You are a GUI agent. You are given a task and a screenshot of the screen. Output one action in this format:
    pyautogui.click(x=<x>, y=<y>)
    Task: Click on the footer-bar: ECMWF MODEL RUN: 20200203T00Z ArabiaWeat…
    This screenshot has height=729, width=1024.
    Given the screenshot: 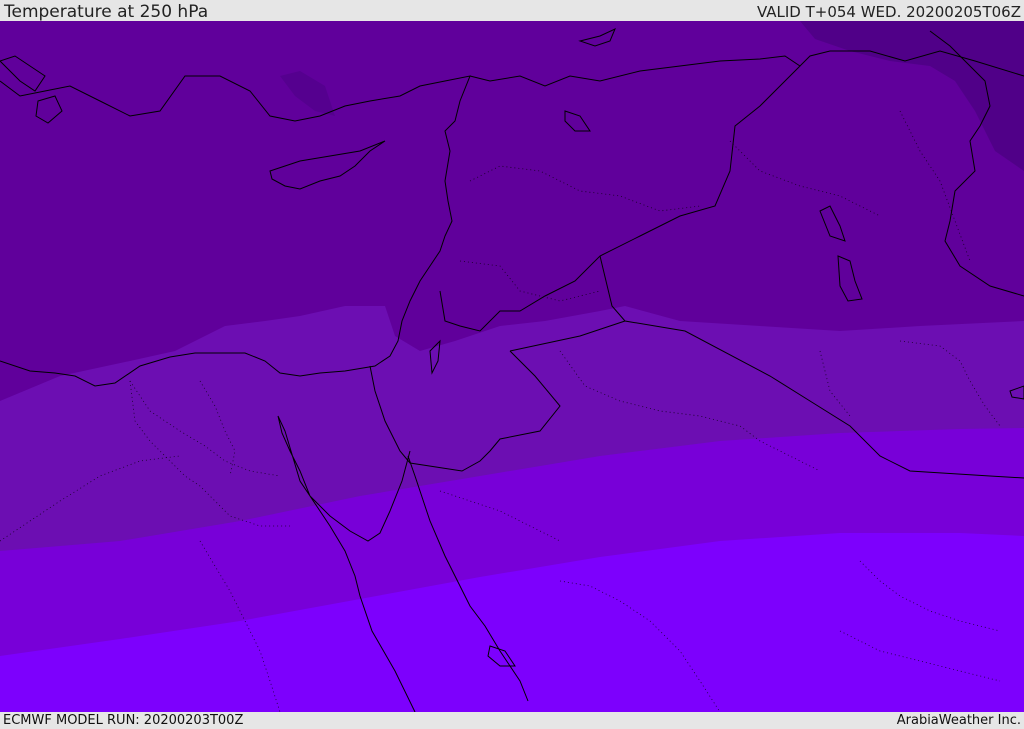 What is the action you would take?
    pyautogui.click(x=512, y=720)
    